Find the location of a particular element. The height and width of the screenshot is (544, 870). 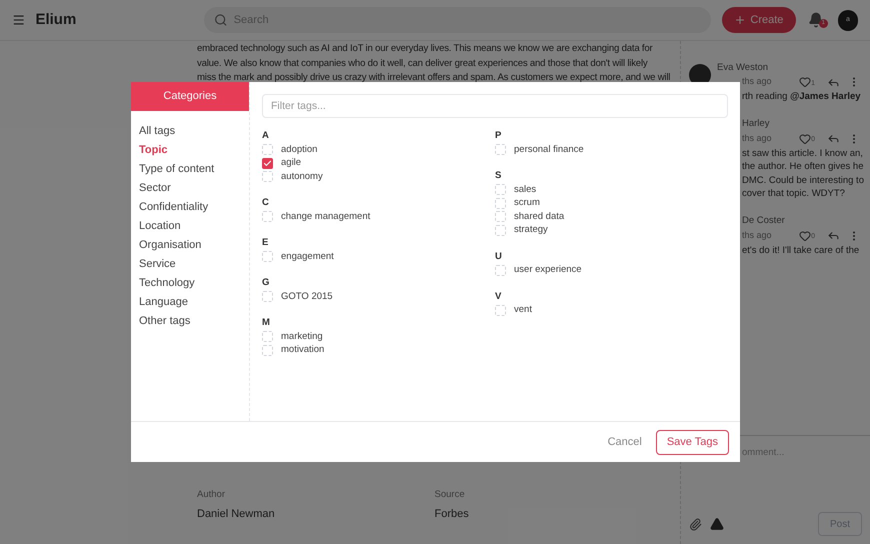

category-item: Topic is located at coordinates (190, 150).